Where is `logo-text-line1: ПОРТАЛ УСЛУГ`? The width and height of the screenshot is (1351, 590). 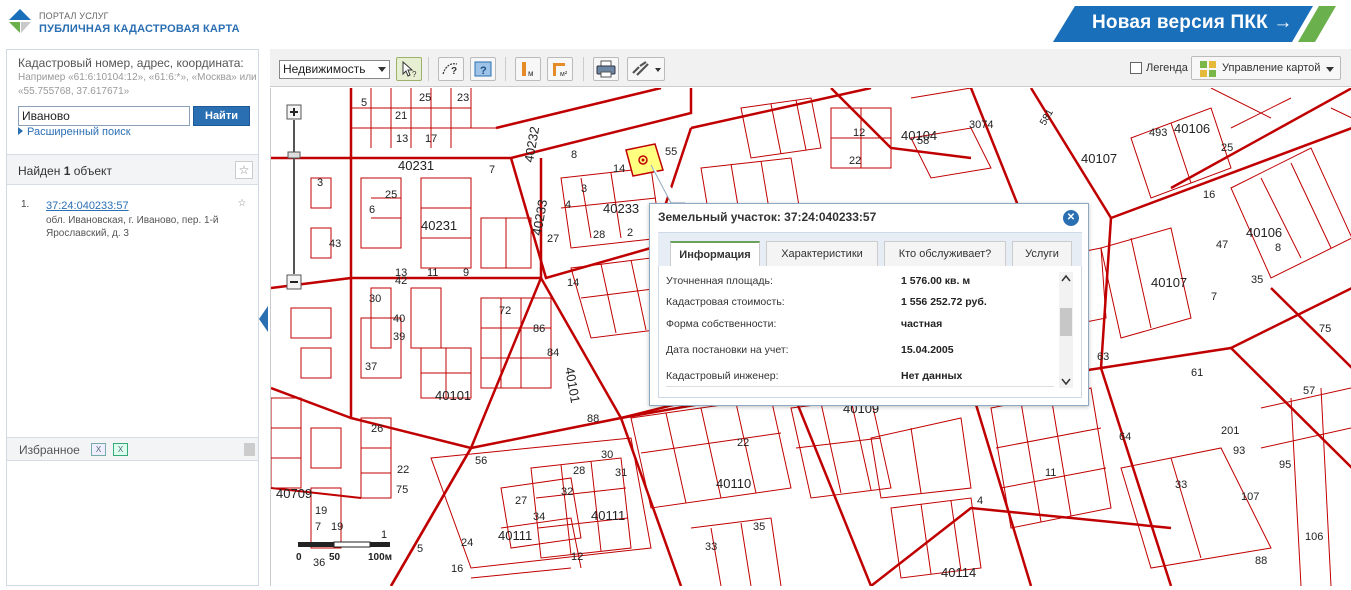
logo-text-line1: ПОРТАЛ УСЛУГ is located at coordinates (74, 16).